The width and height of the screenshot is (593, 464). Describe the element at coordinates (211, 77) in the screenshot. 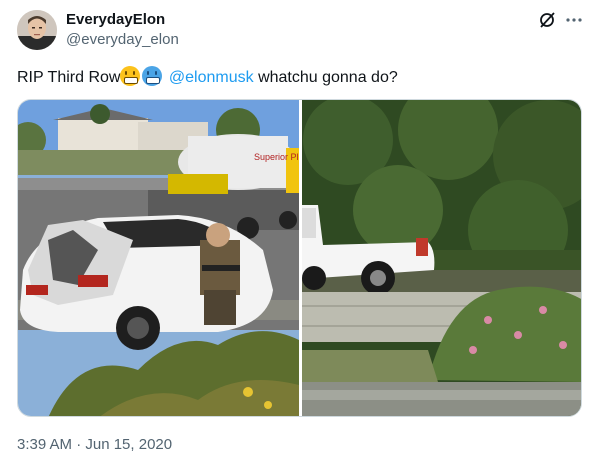

I see `mention-link: @elonmusk` at that location.